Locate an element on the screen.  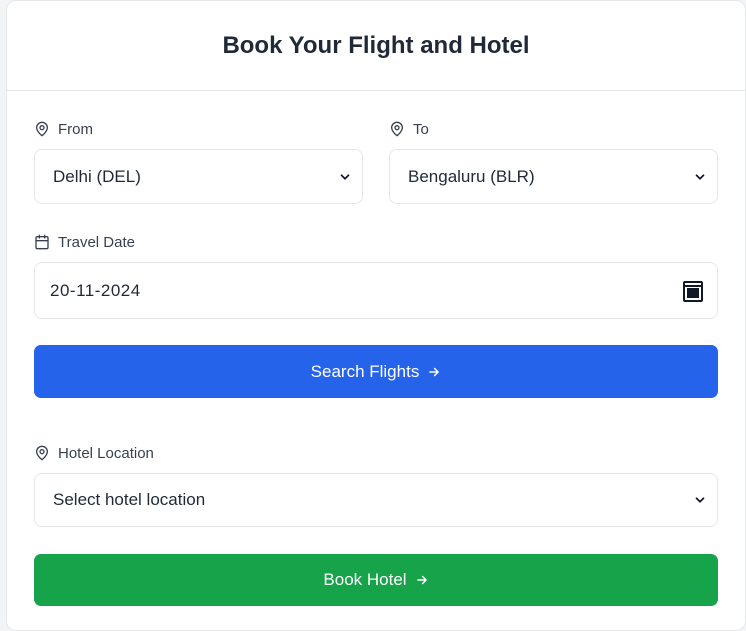
travel-date-label-text: Travel Date is located at coordinates (96, 242).